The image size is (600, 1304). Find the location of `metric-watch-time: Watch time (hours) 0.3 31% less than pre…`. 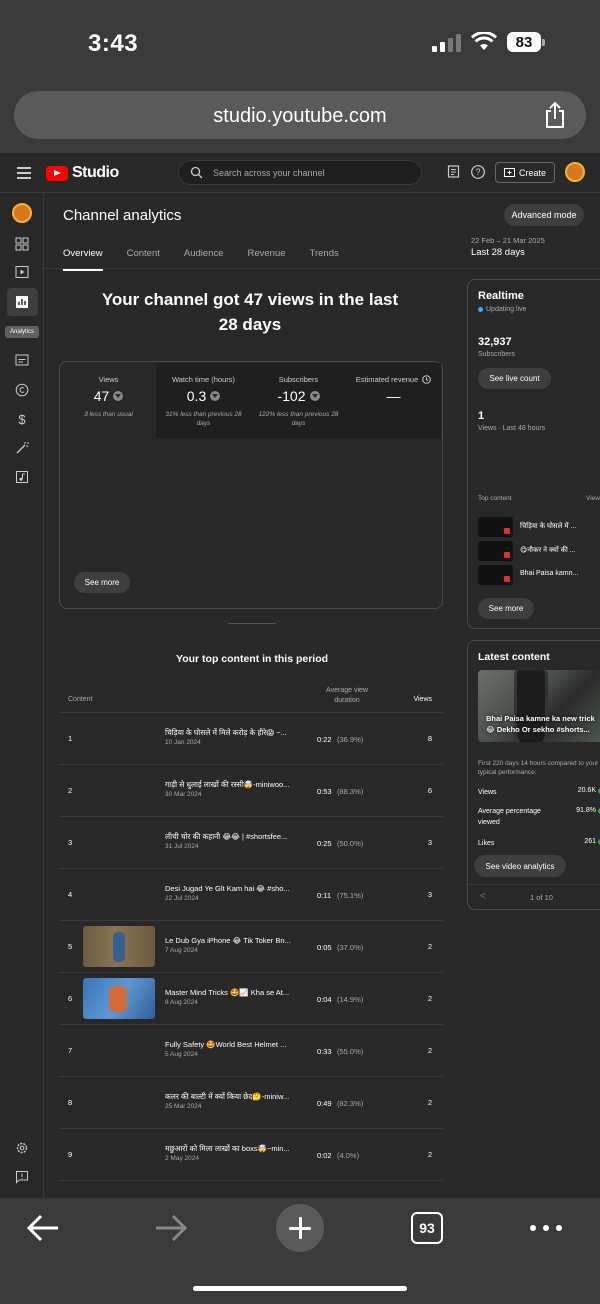

metric-watch-time: Watch time (hours) 0.3 31% less than pre… is located at coordinates (203, 400).